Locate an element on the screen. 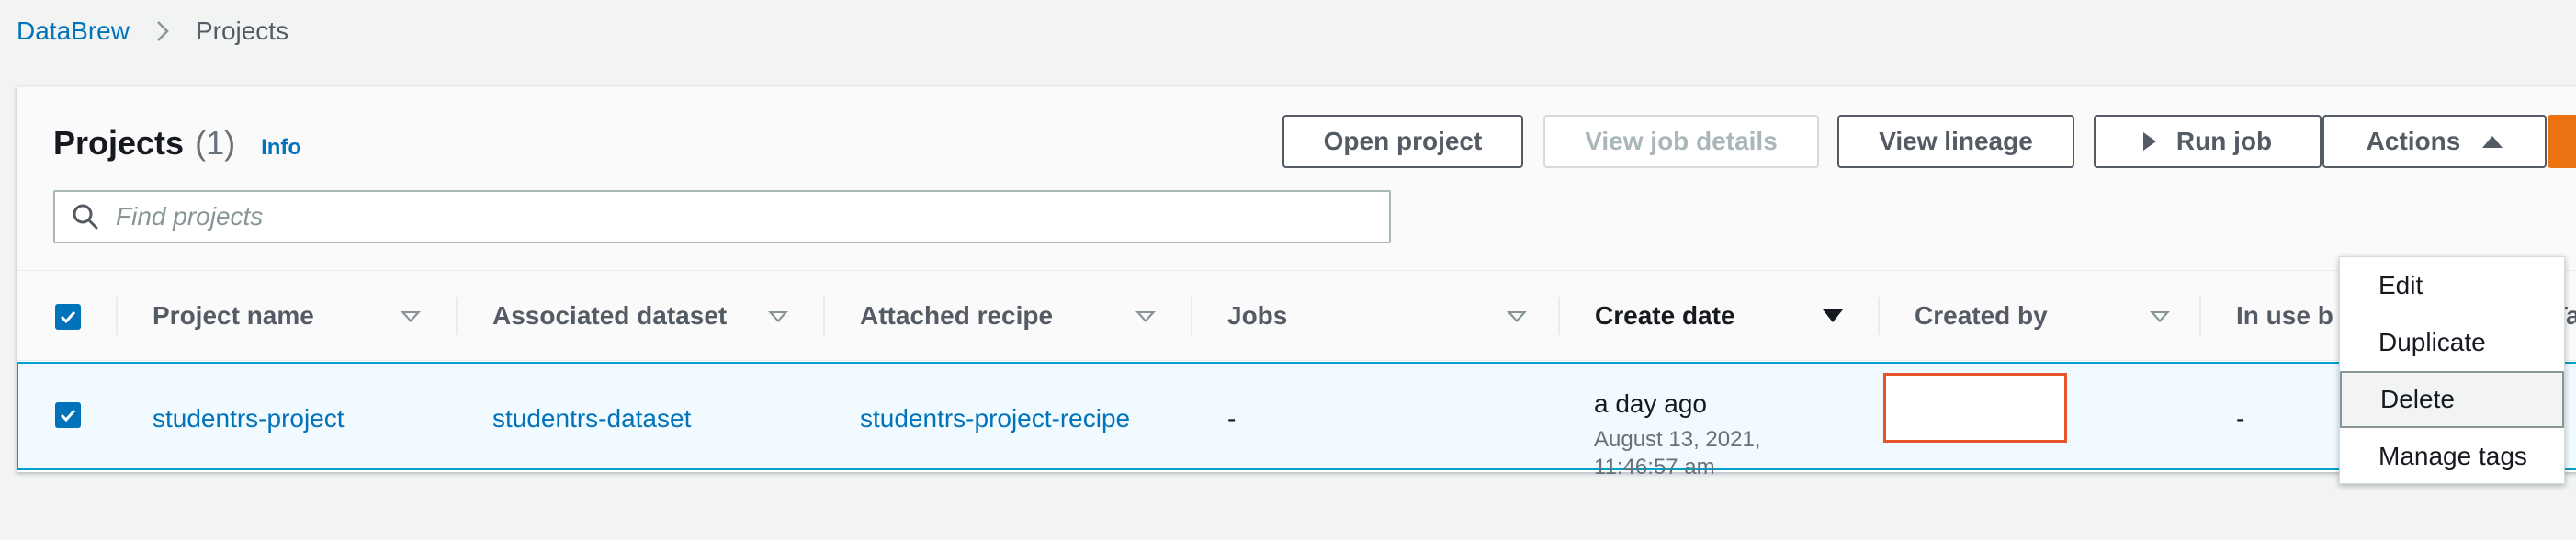  breadcrumb-current: Projects is located at coordinates (242, 31).